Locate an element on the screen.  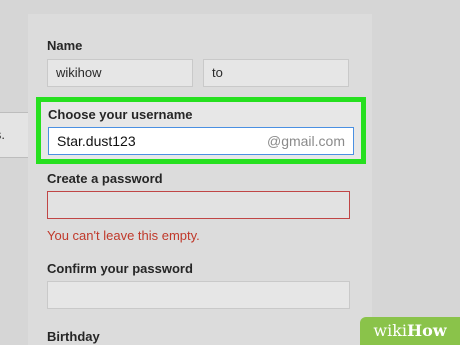
side-tab-text: s. is located at coordinates (2, 134).